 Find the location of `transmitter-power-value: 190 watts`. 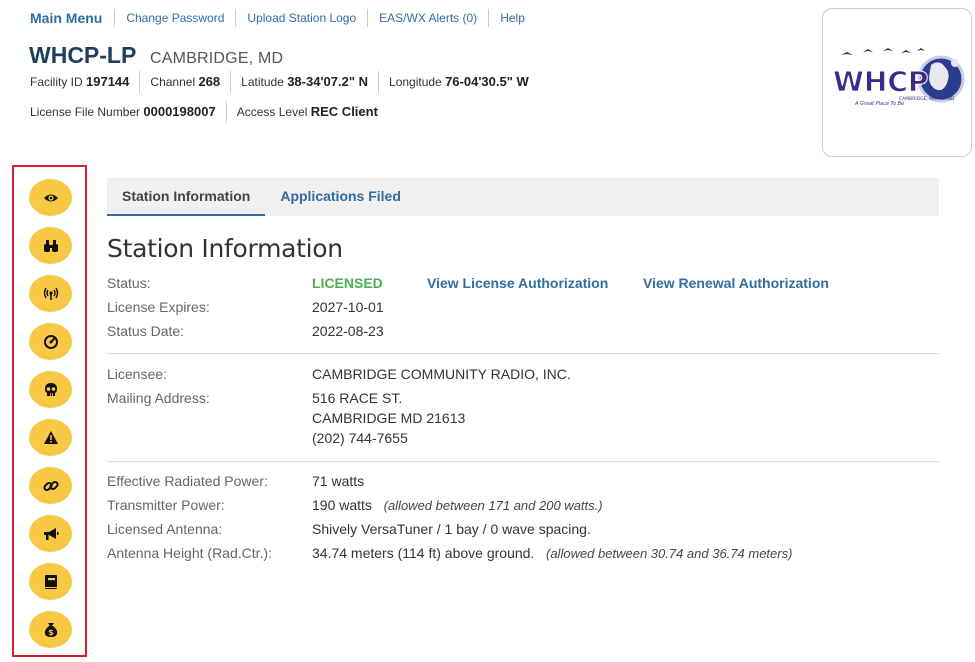

transmitter-power-value: 190 watts is located at coordinates (342, 505).